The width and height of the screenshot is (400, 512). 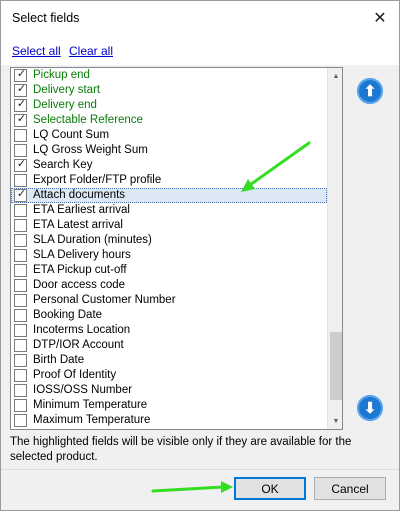 What do you see at coordinates (169, 225) in the screenshot?
I see `field-row: ETA Latest arrival` at bounding box center [169, 225].